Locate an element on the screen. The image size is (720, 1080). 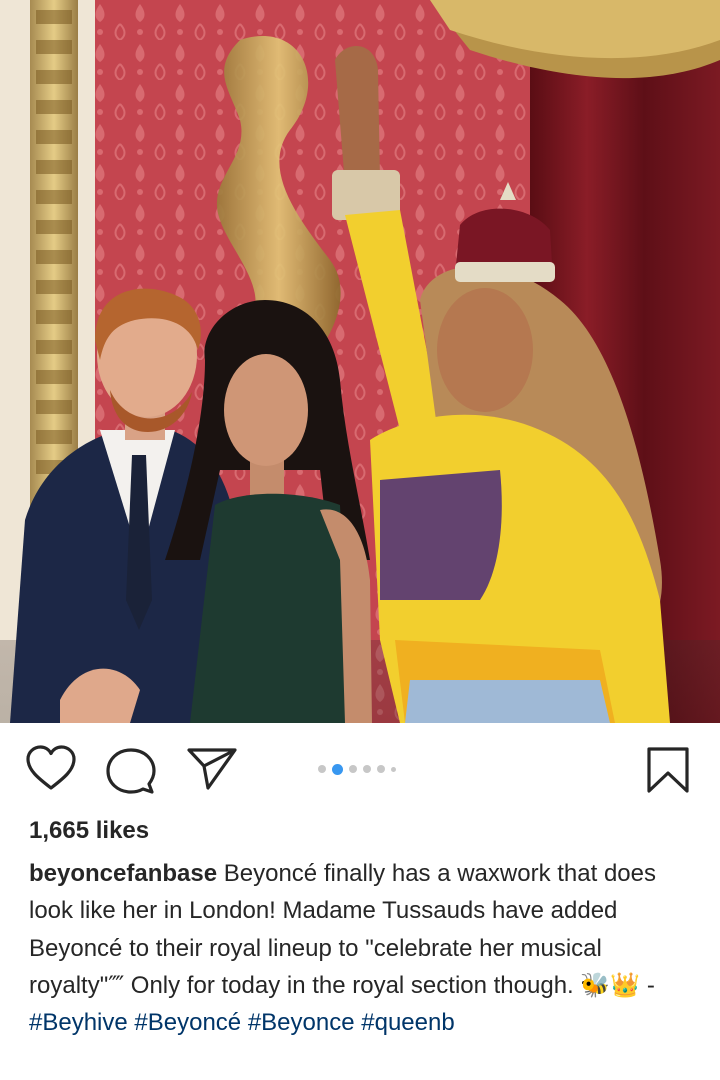
caption-username: beyoncefanbase is located at coordinates (123, 873).